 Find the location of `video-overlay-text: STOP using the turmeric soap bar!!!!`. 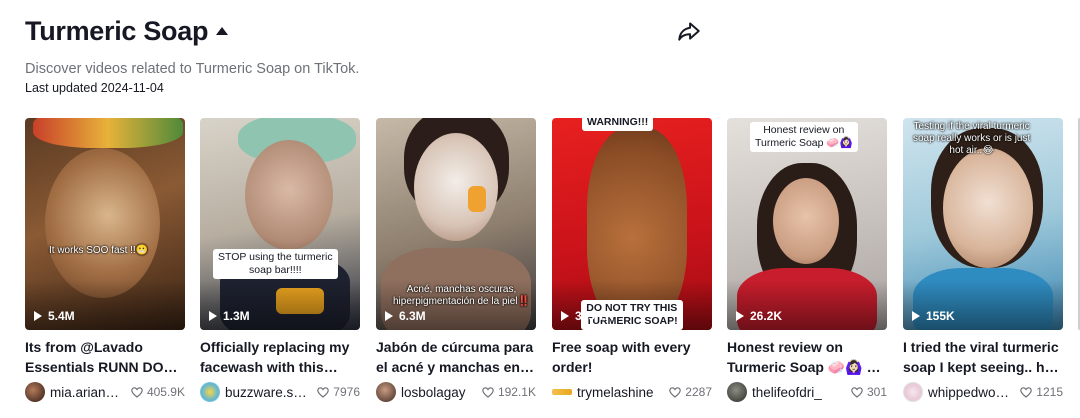

video-overlay-text: STOP using the turmeric soap bar!!!! is located at coordinates (275, 264).